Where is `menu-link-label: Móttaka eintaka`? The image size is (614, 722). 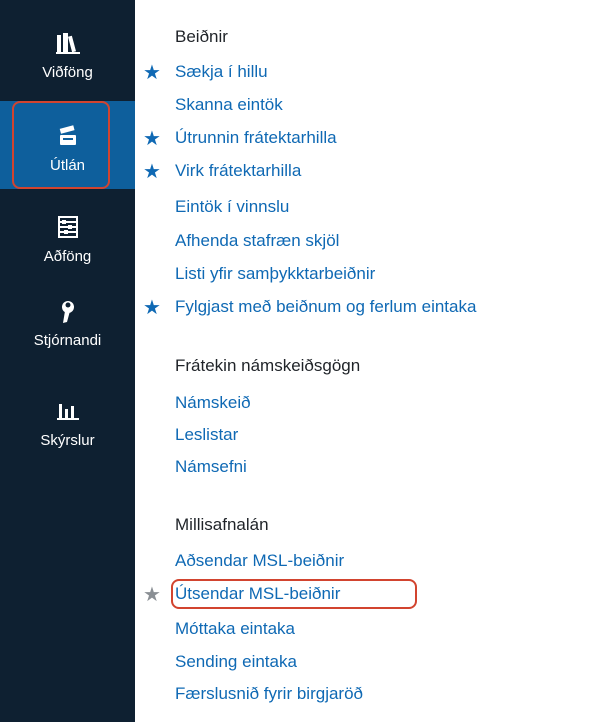
menu-link-label: Móttaka eintaka is located at coordinates (235, 628).